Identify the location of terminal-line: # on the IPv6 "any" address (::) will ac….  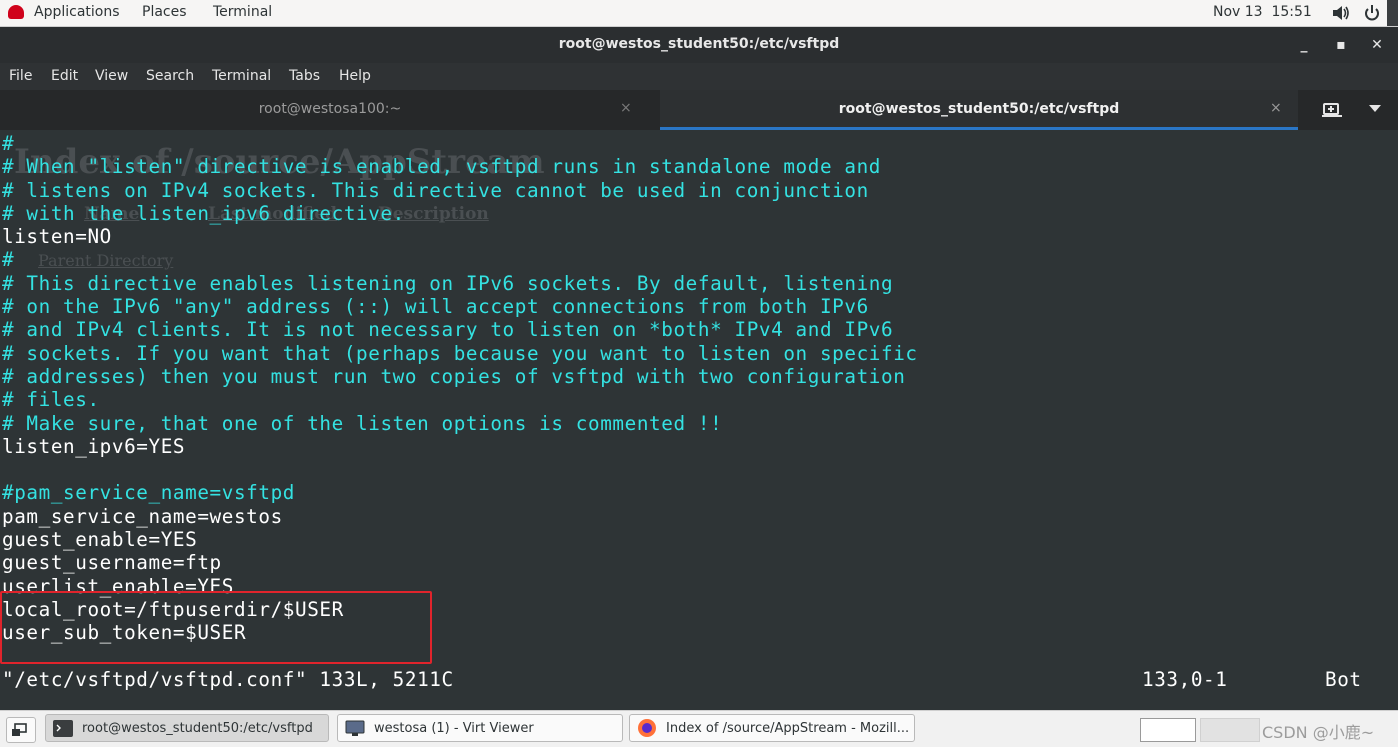
(435, 307).